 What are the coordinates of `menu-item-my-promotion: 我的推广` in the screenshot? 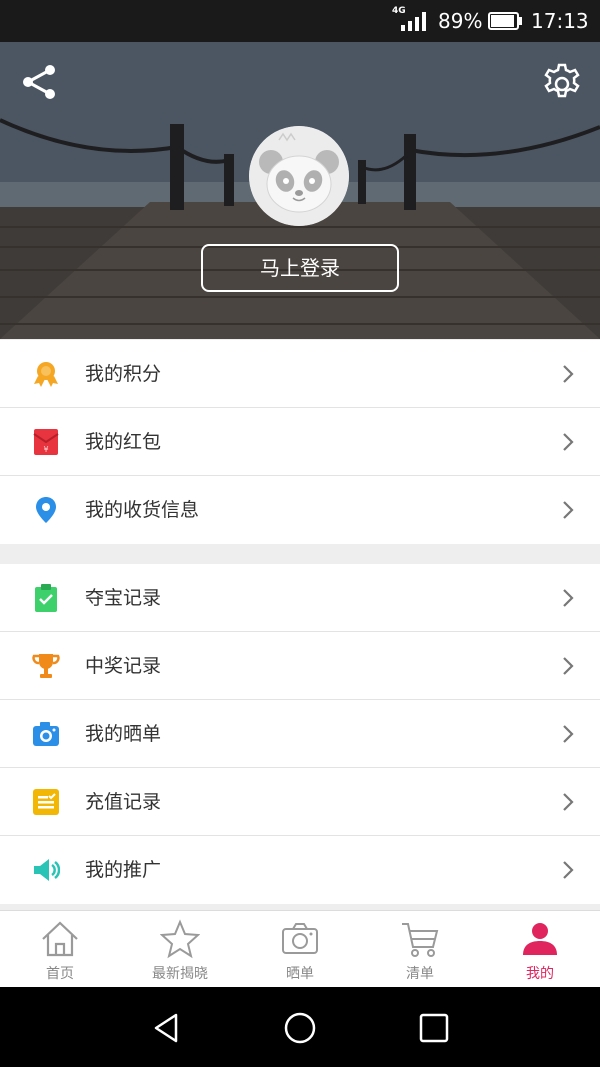 It's located at (300, 870).